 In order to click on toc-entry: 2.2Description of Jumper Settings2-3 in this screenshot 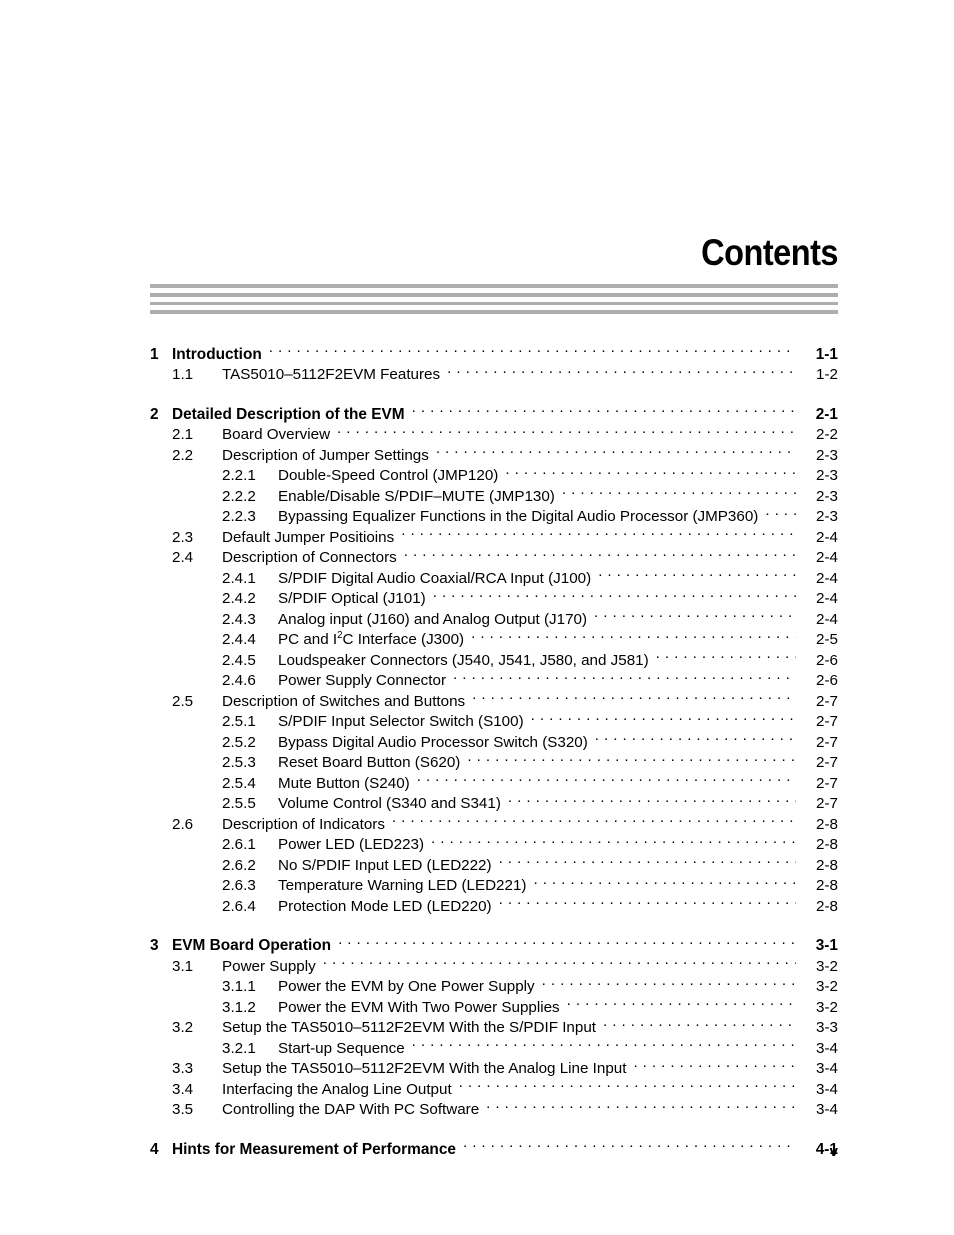, I will do `click(494, 451)`.